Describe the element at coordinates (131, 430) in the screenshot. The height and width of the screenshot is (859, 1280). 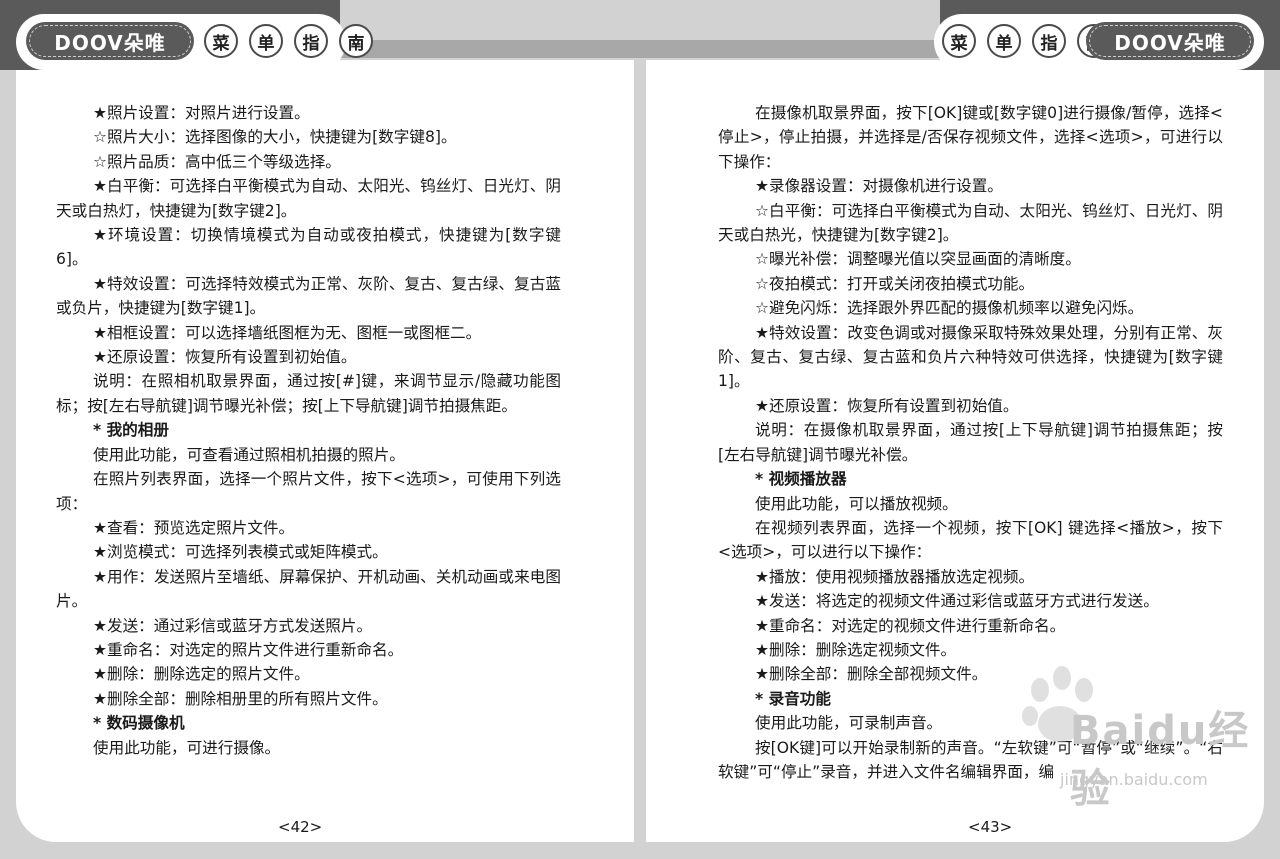
I see `section-heading-my-album: * 我的相册` at that location.